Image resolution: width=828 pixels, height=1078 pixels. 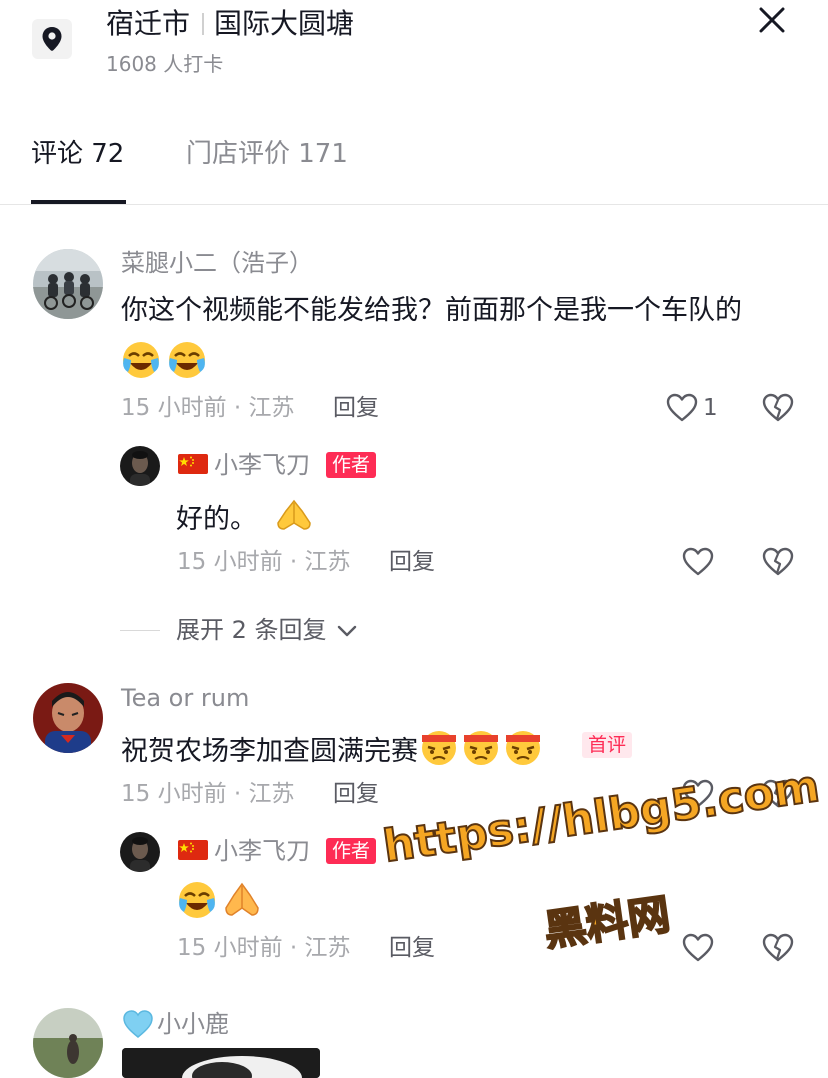 I want to click on comment-emojis, so click(x=164, y=362).